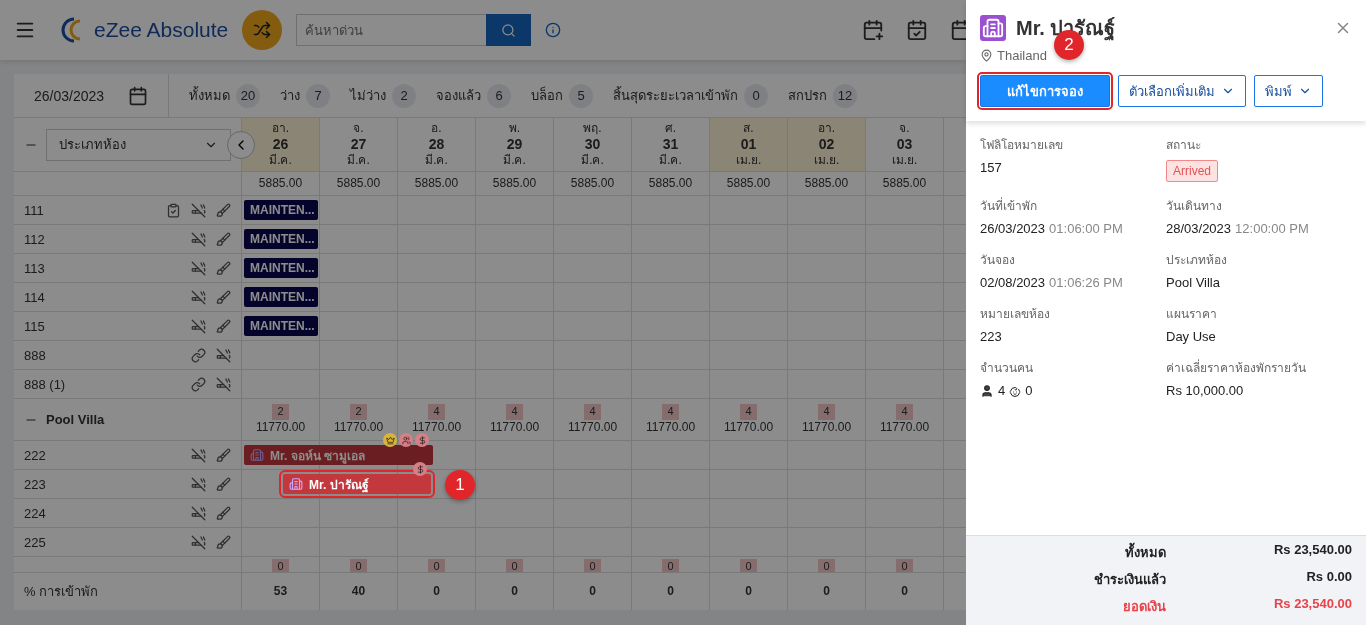 The height and width of the screenshot is (625, 1366). I want to click on search-button, so click(509, 30).